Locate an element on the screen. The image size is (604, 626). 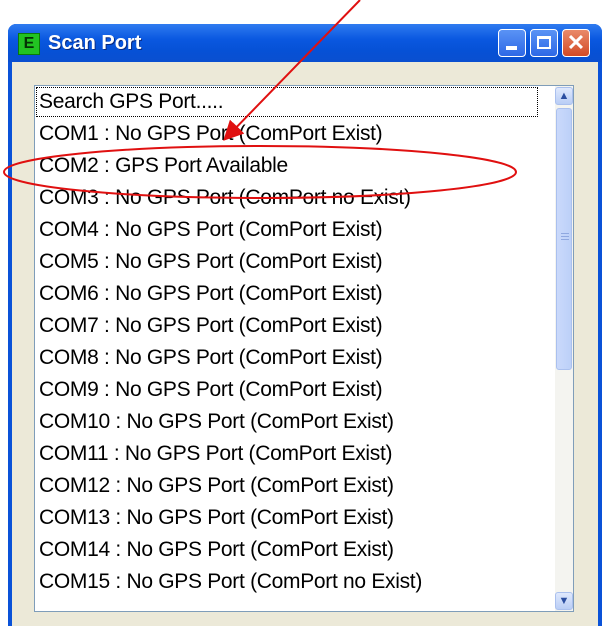
grip-icon is located at coordinates (565, 237).